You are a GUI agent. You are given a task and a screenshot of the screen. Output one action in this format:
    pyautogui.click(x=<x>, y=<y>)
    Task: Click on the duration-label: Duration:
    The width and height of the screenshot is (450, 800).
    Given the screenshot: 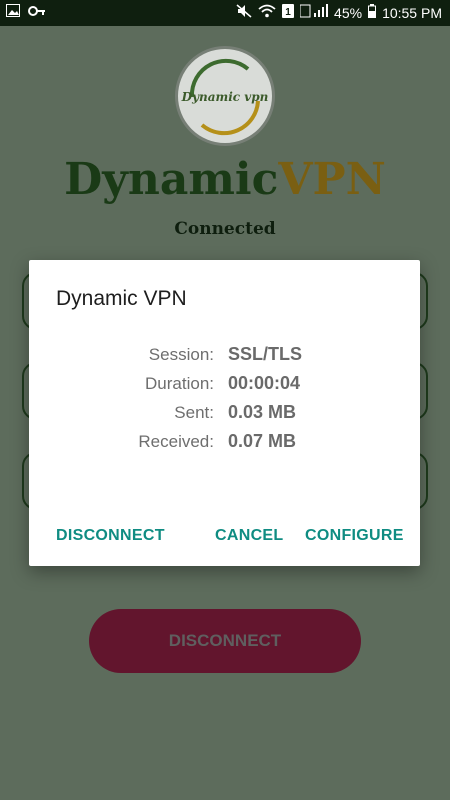 What is the action you would take?
    pyautogui.click(x=179, y=383)
    